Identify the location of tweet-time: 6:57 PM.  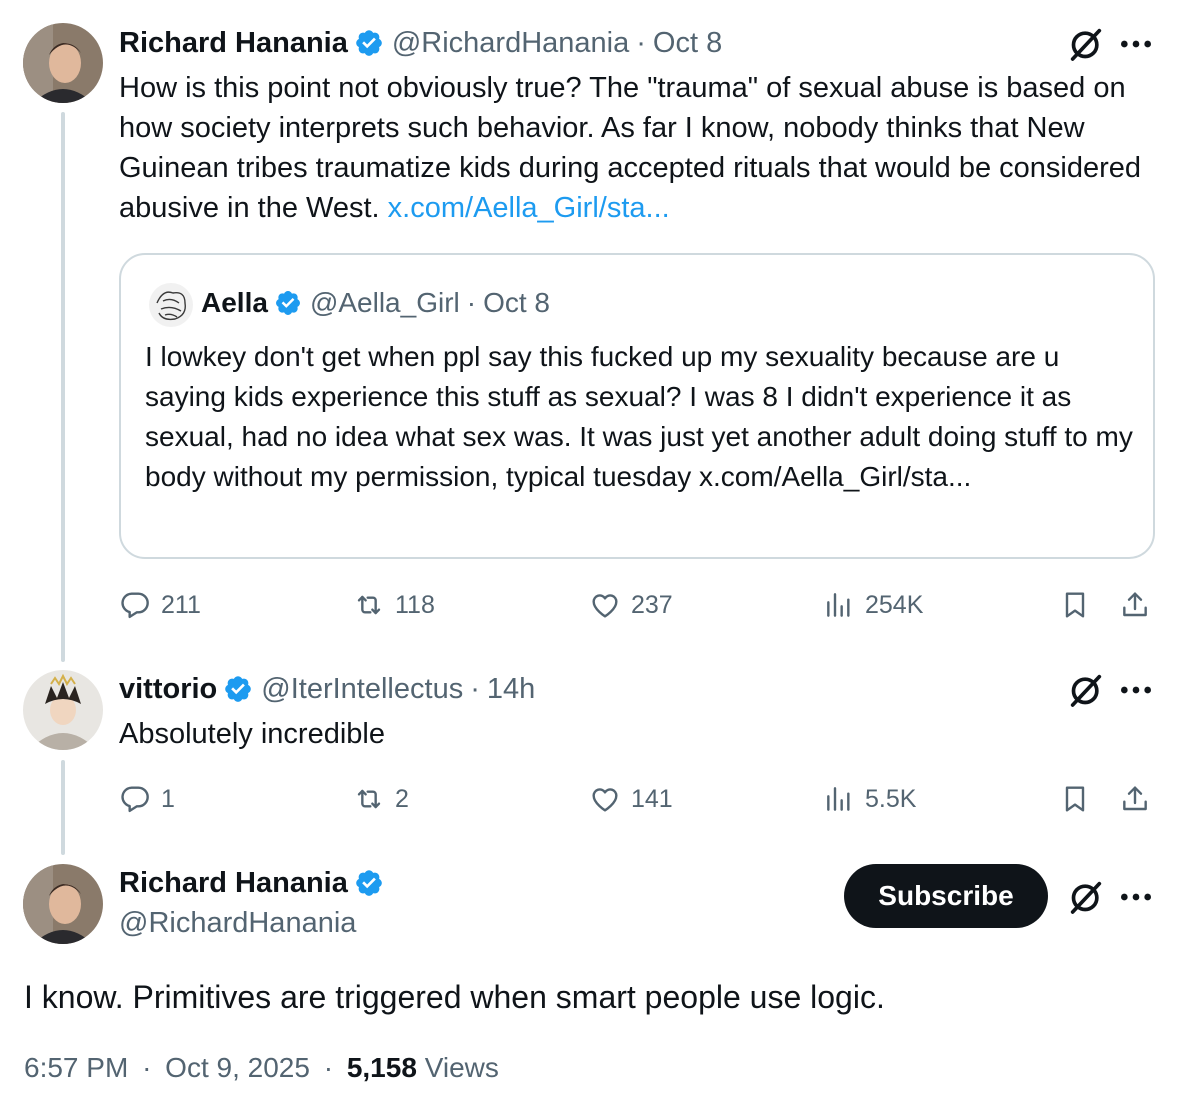
(76, 1067).